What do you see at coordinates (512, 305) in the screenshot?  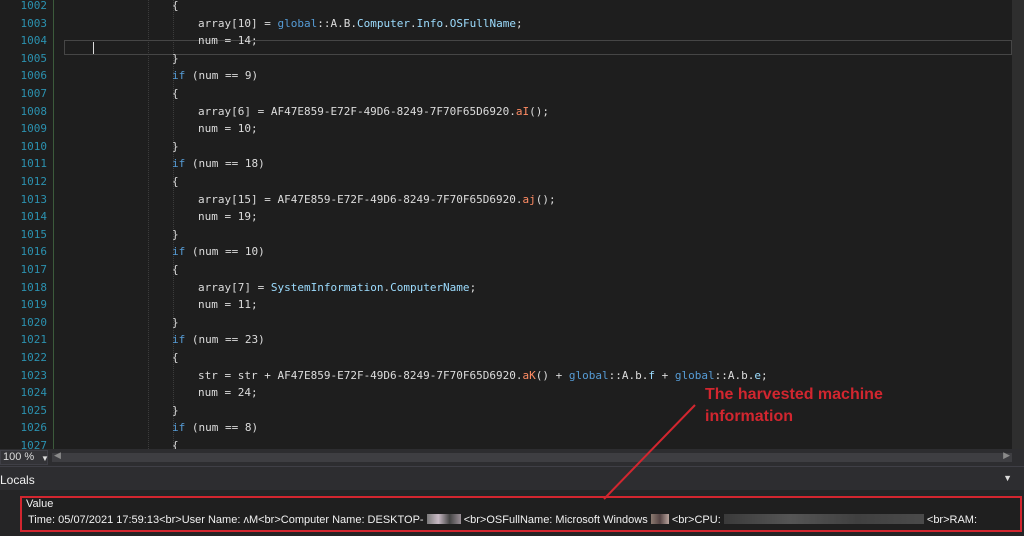 I see `code-line: 1019 num = 11;` at bounding box center [512, 305].